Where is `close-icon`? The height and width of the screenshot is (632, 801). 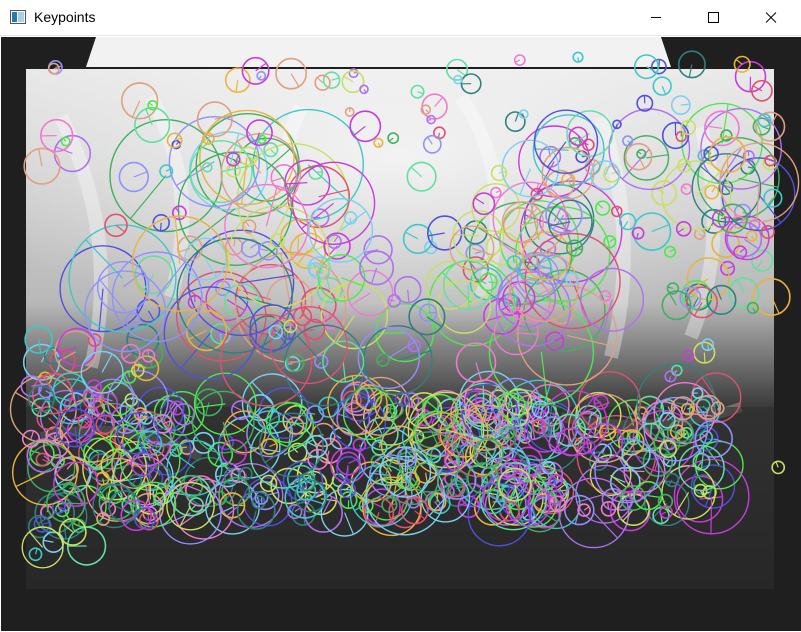
close-icon is located at coordinates (771, 17).